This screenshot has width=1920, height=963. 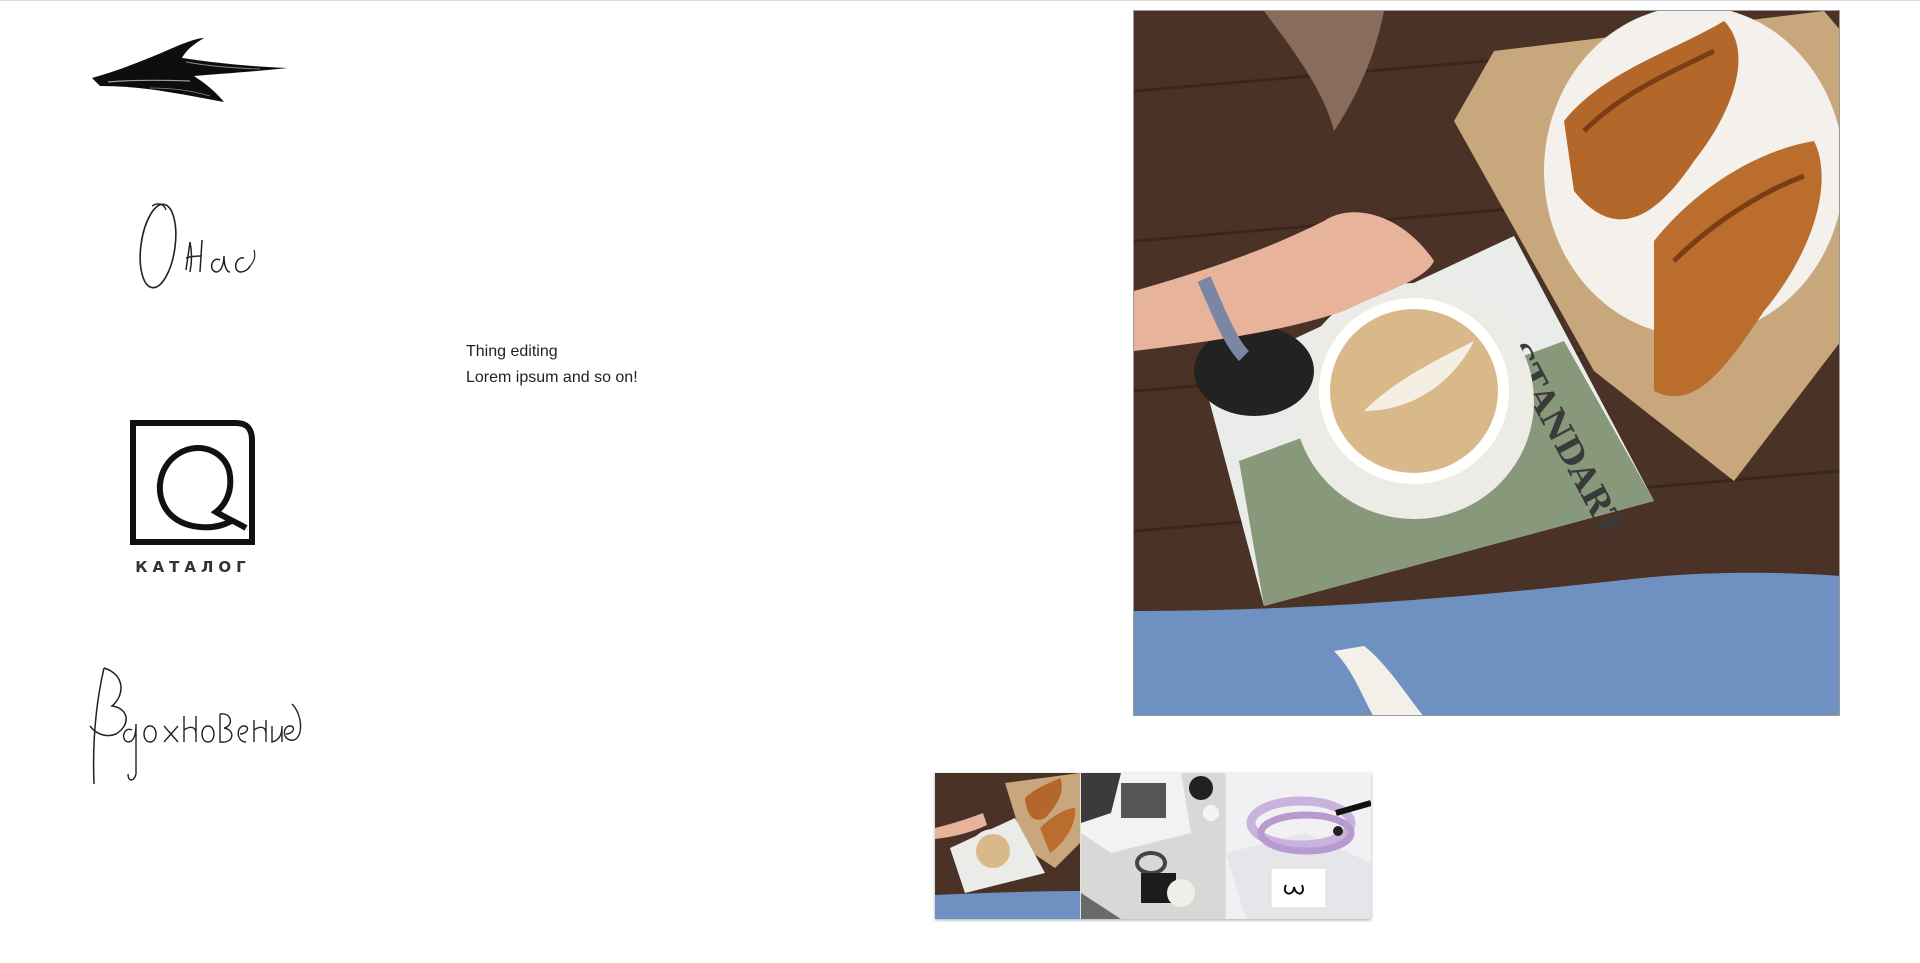 What do you see at coordinates (512, 351) in the screenshot?
I see `content-title: Thing editing` at bounding box center [512, 351].